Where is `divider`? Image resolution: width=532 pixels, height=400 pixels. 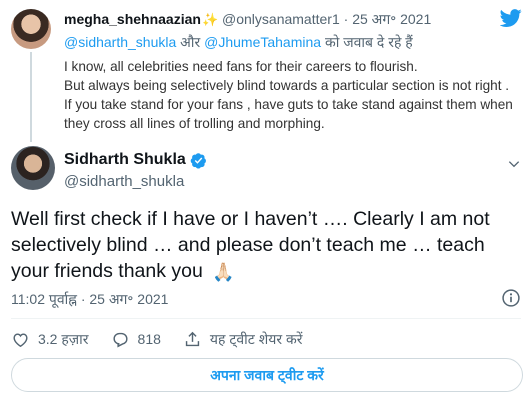
divider is located at coordinates (266, 318).